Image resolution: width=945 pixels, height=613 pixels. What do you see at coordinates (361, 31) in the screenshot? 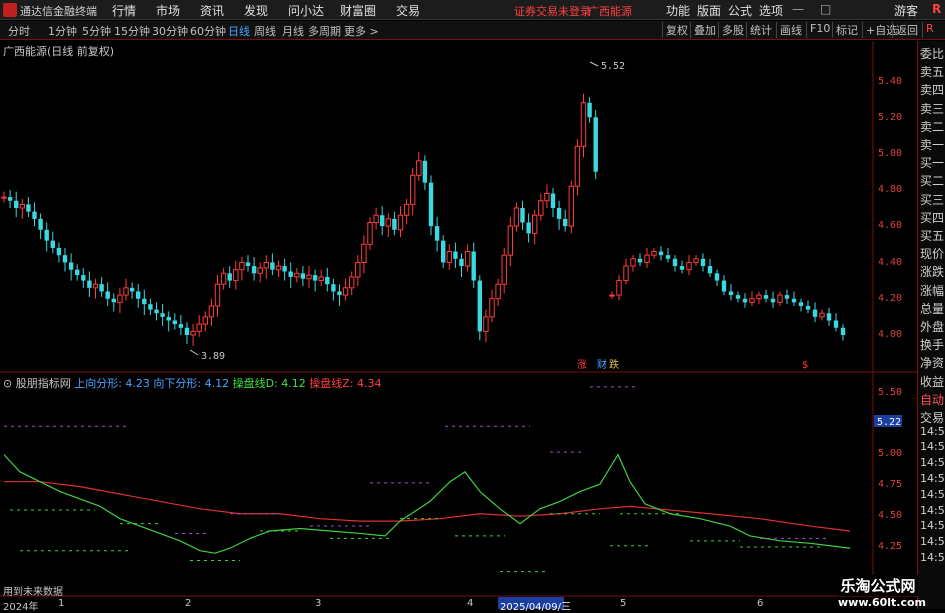
I see `period-more: 更多 >` at bounding box center [361, 31].